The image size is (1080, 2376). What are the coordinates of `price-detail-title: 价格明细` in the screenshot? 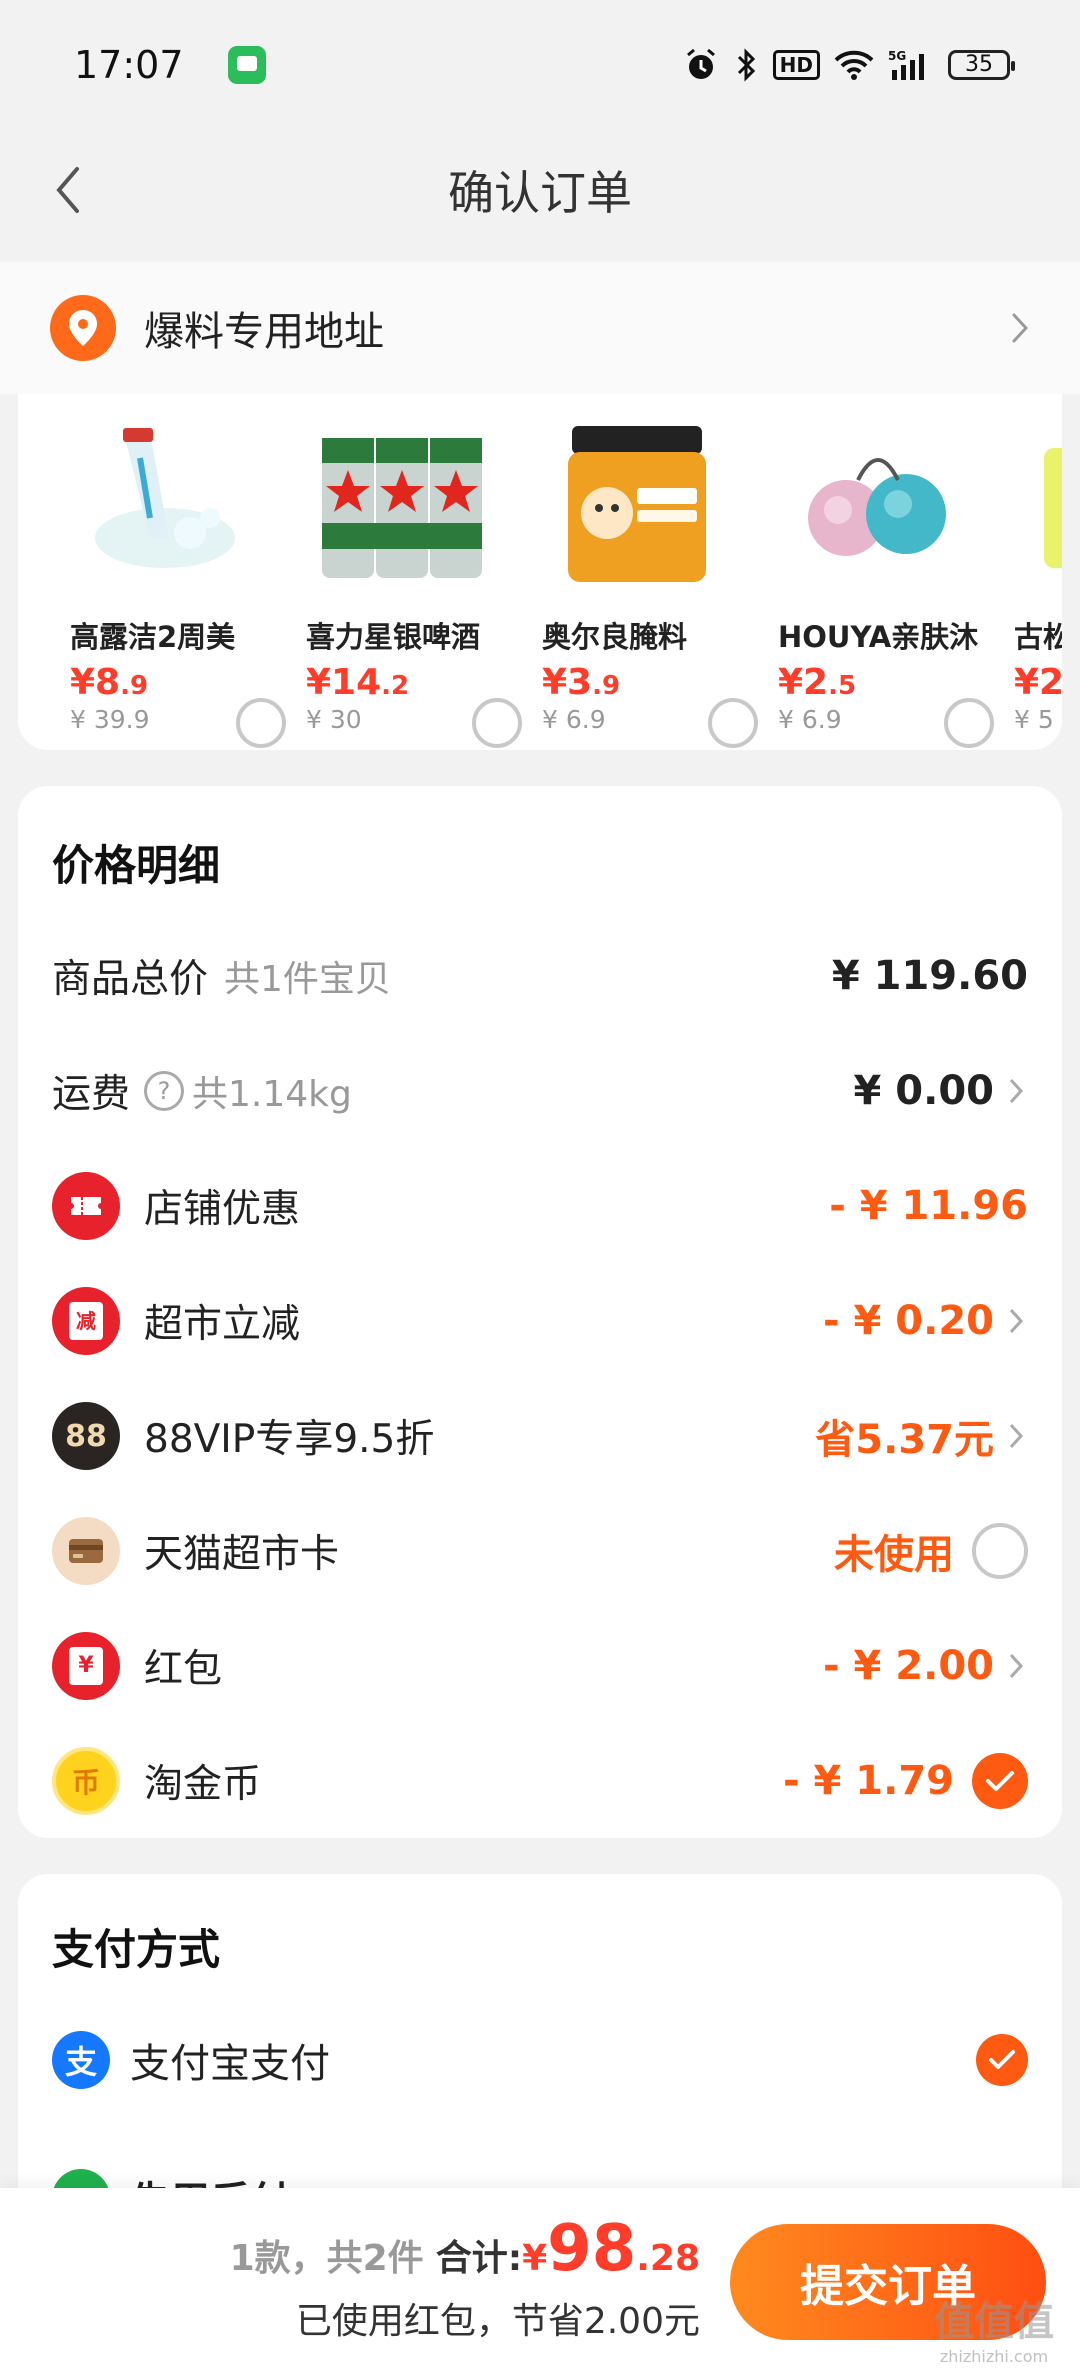 It's located at (136, 865).